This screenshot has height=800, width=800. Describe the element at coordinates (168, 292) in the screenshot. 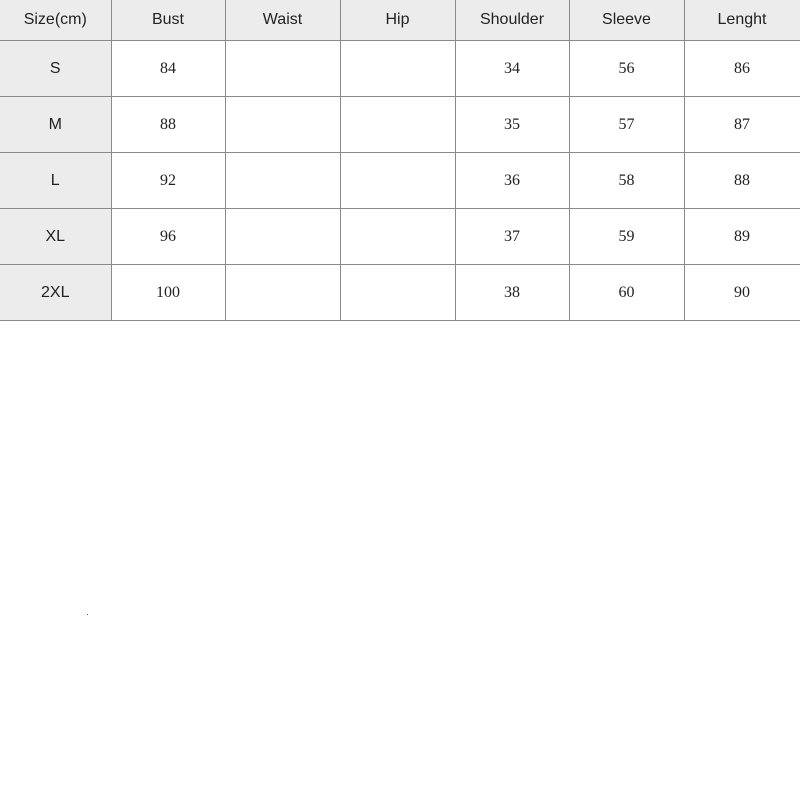

I see `table-cell: 100` at that location.